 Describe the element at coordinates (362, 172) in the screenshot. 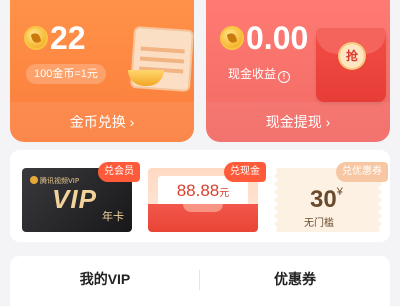

I see `coupon-tag: 兑优惠券` at that location.